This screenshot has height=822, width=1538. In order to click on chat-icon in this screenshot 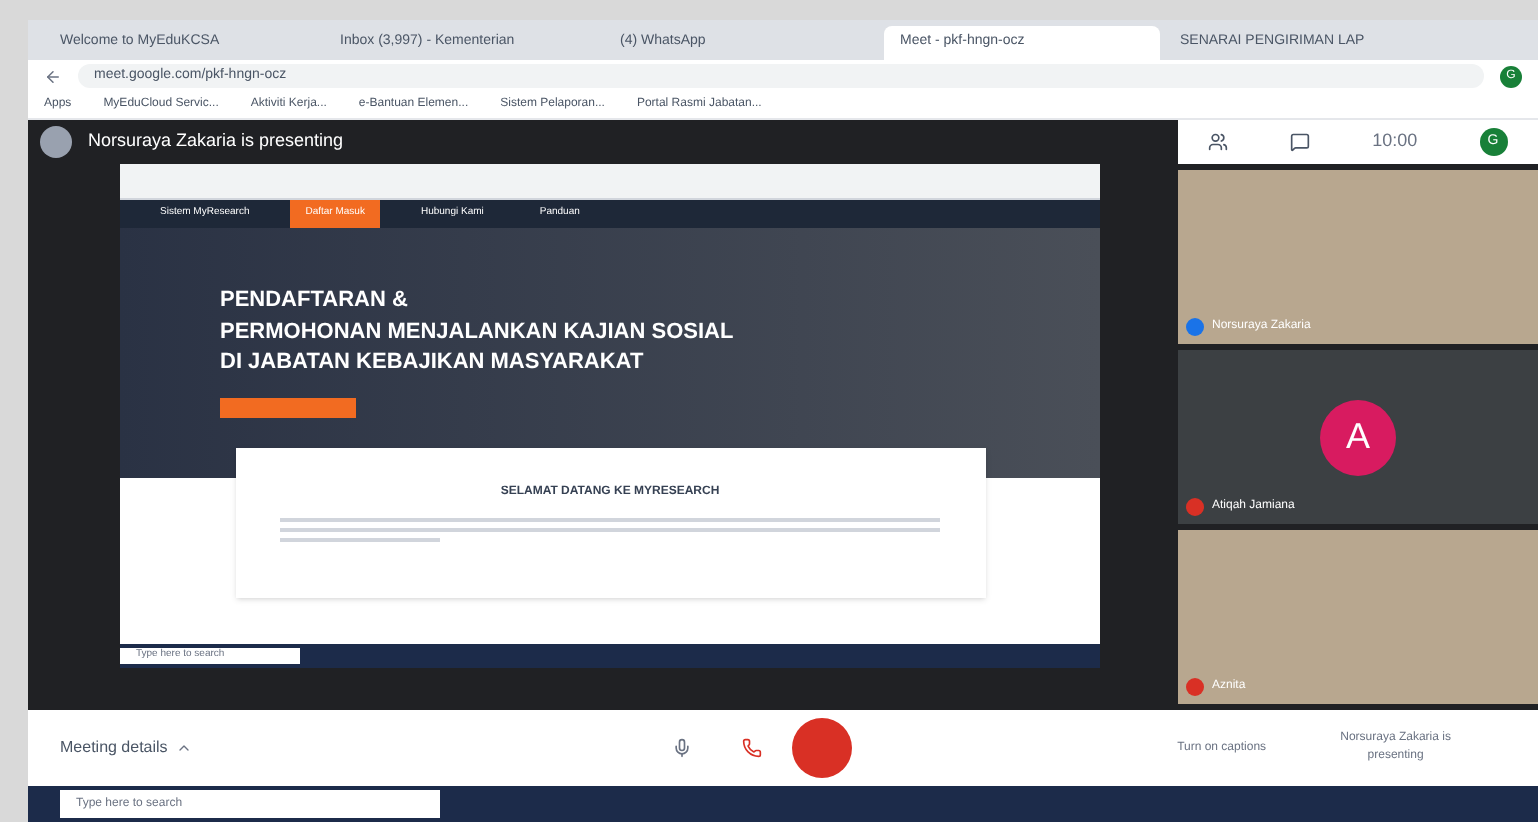, I will do `click(1300, 142)`.